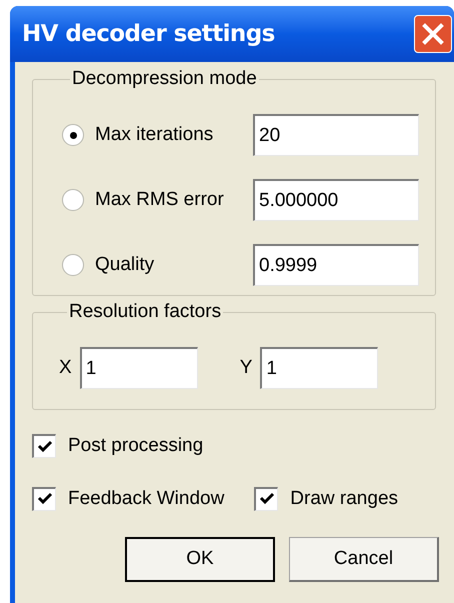  Describe the element at coordinates (246, 368) in the screenshot. I see `field-label: Y` at that location.